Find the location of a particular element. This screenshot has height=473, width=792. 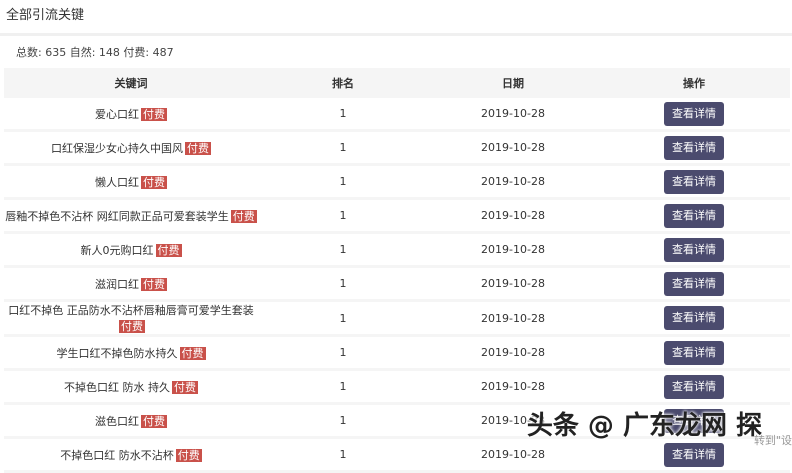

table-row: 口红保湿少女心持久中国风 付费 1 2019-10-28 查看详情 is located at coordinates (397, 148).